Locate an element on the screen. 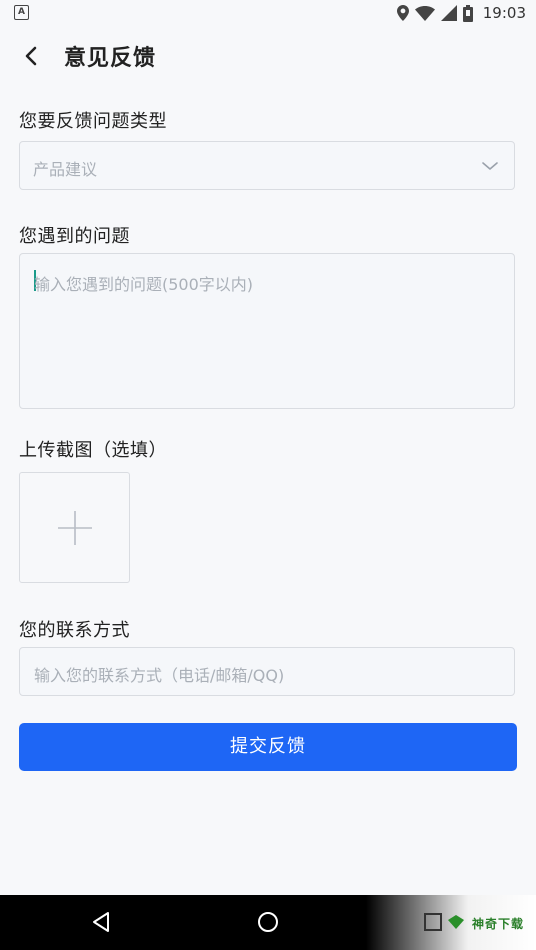 The height and width of the screenshot is (950, 536). watermark: 神奇下载 is located at coordinates (451, 922).